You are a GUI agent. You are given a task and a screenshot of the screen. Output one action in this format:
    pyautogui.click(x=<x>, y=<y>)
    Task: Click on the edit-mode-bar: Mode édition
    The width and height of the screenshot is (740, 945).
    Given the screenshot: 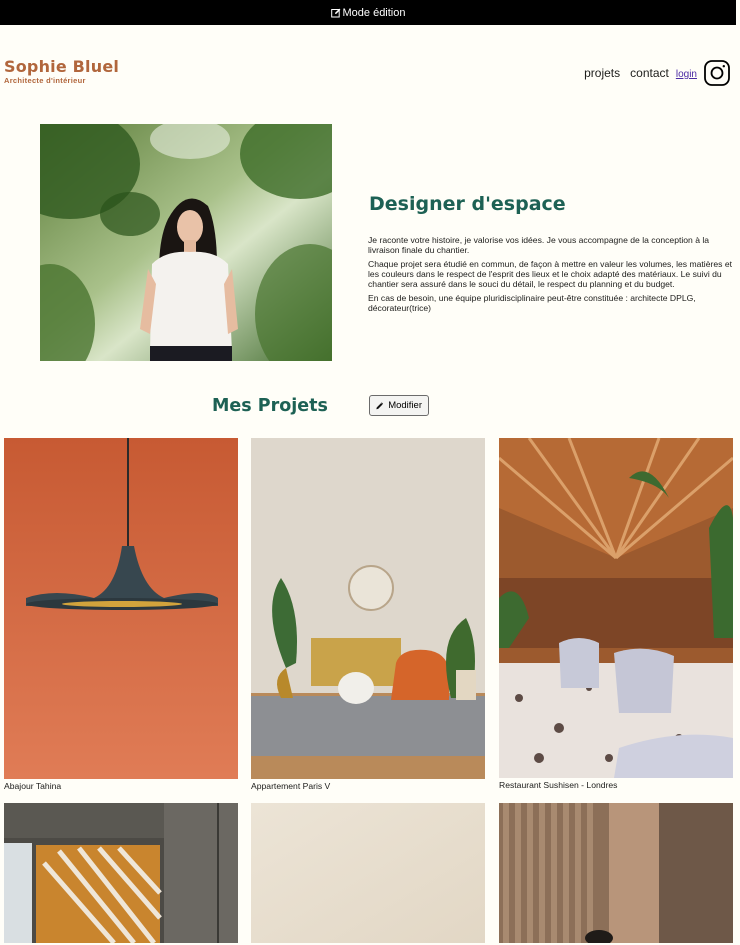 What is the action you would take?
    pyautogui.click(x=368, y=12)
    